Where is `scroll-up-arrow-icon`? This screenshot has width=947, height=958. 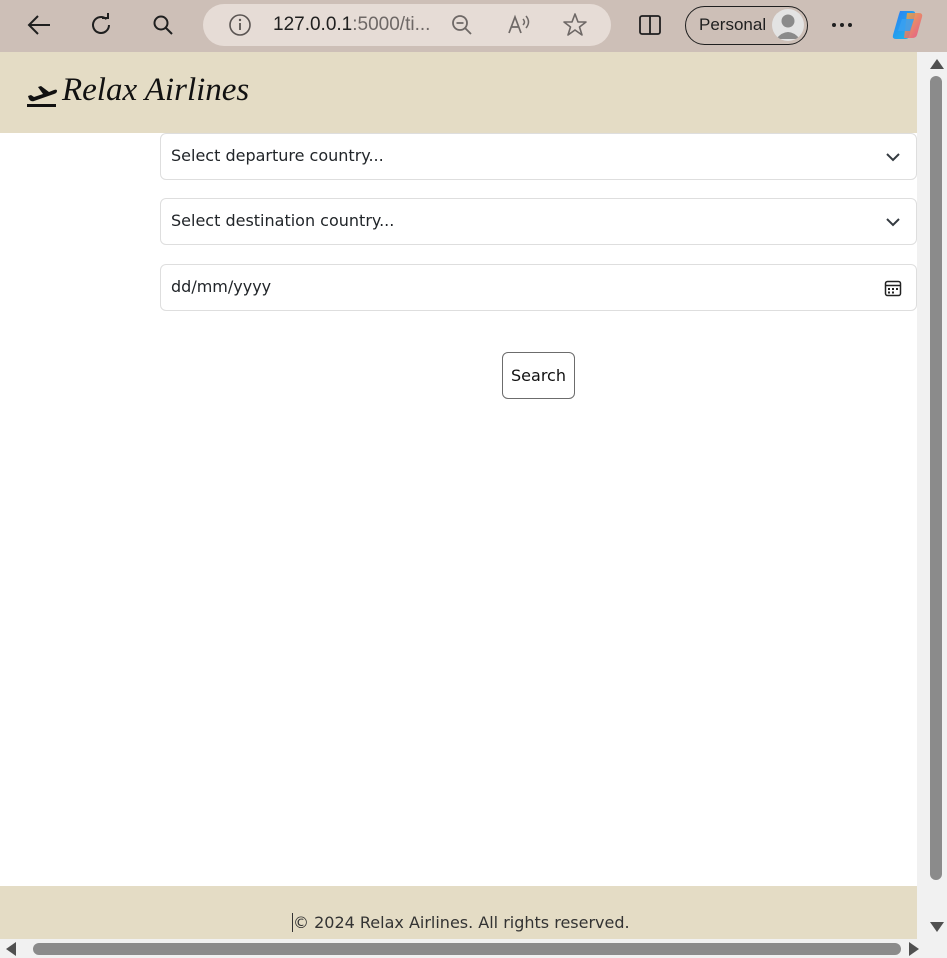 scroll-up-arrow-icon is located at coordinates (937, 64).